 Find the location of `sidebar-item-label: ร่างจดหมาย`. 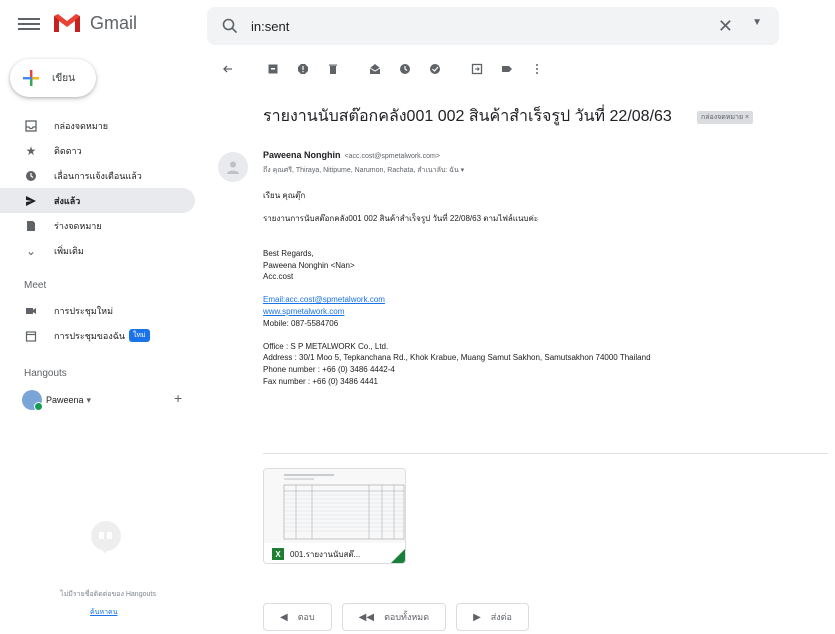

sidebar-item-label: ร่างจดหมาย is located at coordinates (78, 225).